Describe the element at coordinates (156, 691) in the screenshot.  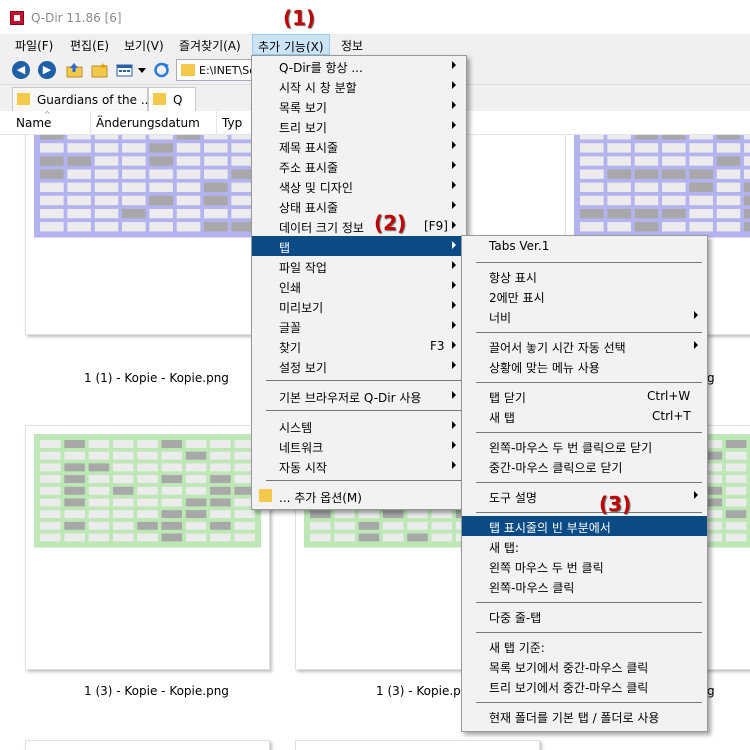
I see `file-name: 1 (3) - Kopie - Kopie.png` at that location.